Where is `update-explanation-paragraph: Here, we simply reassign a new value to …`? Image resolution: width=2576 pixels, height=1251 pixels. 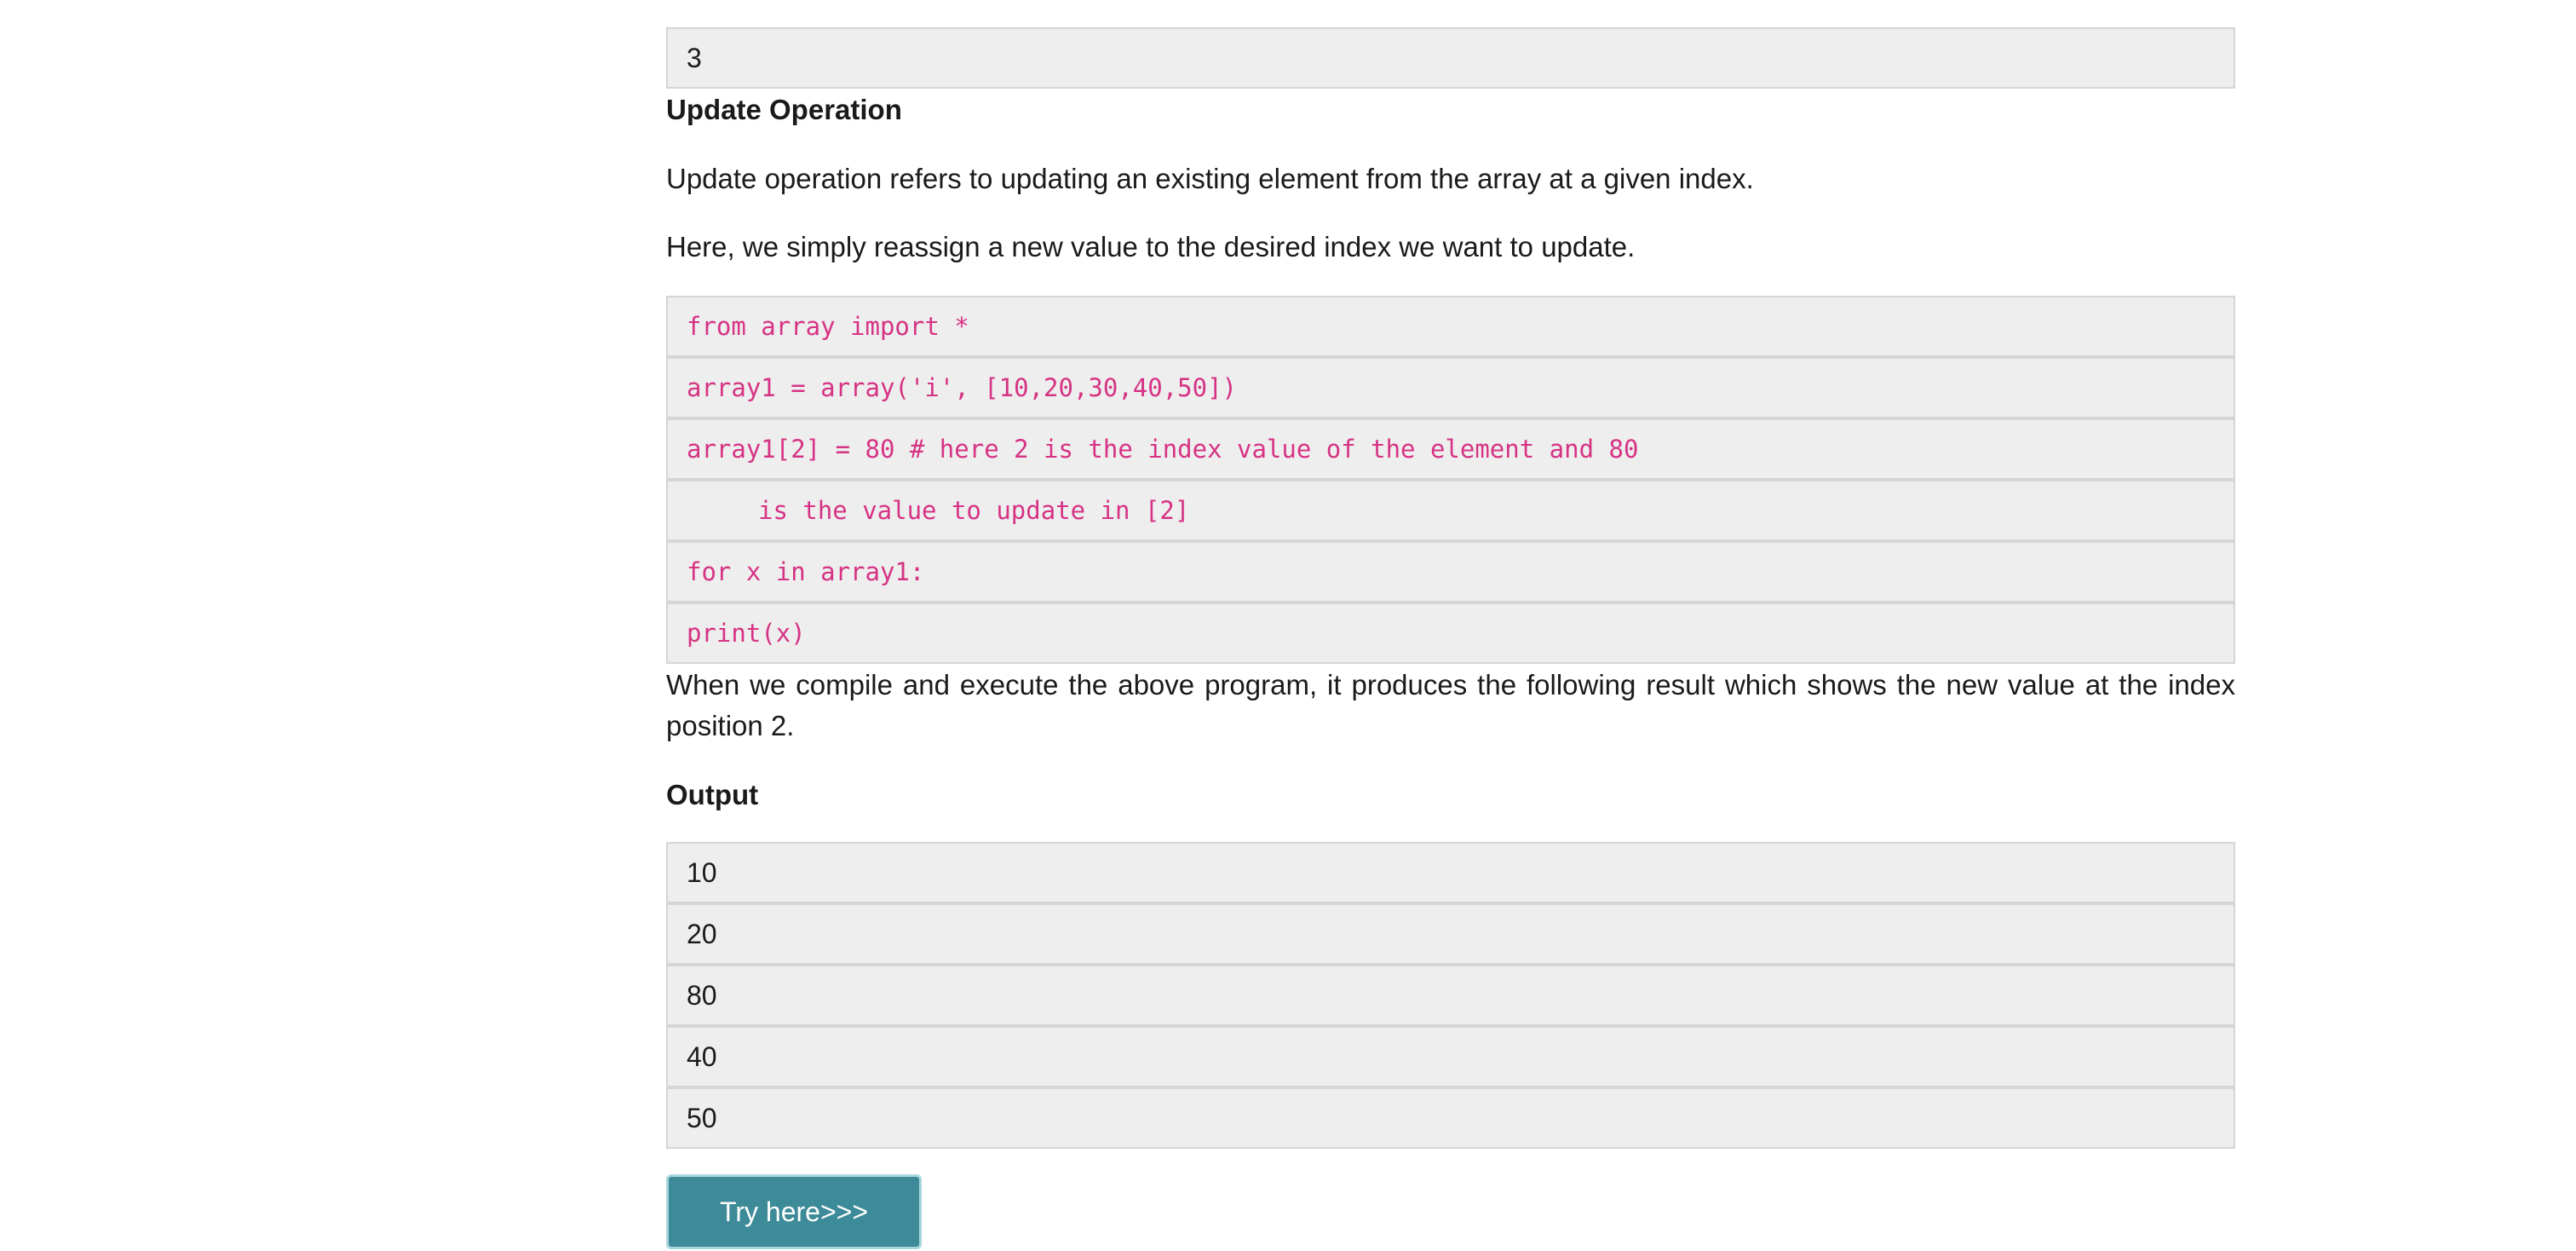
update-explanation-paragraph: Here, we simply reassign a new value to … is located at coordinates (1151, 247).